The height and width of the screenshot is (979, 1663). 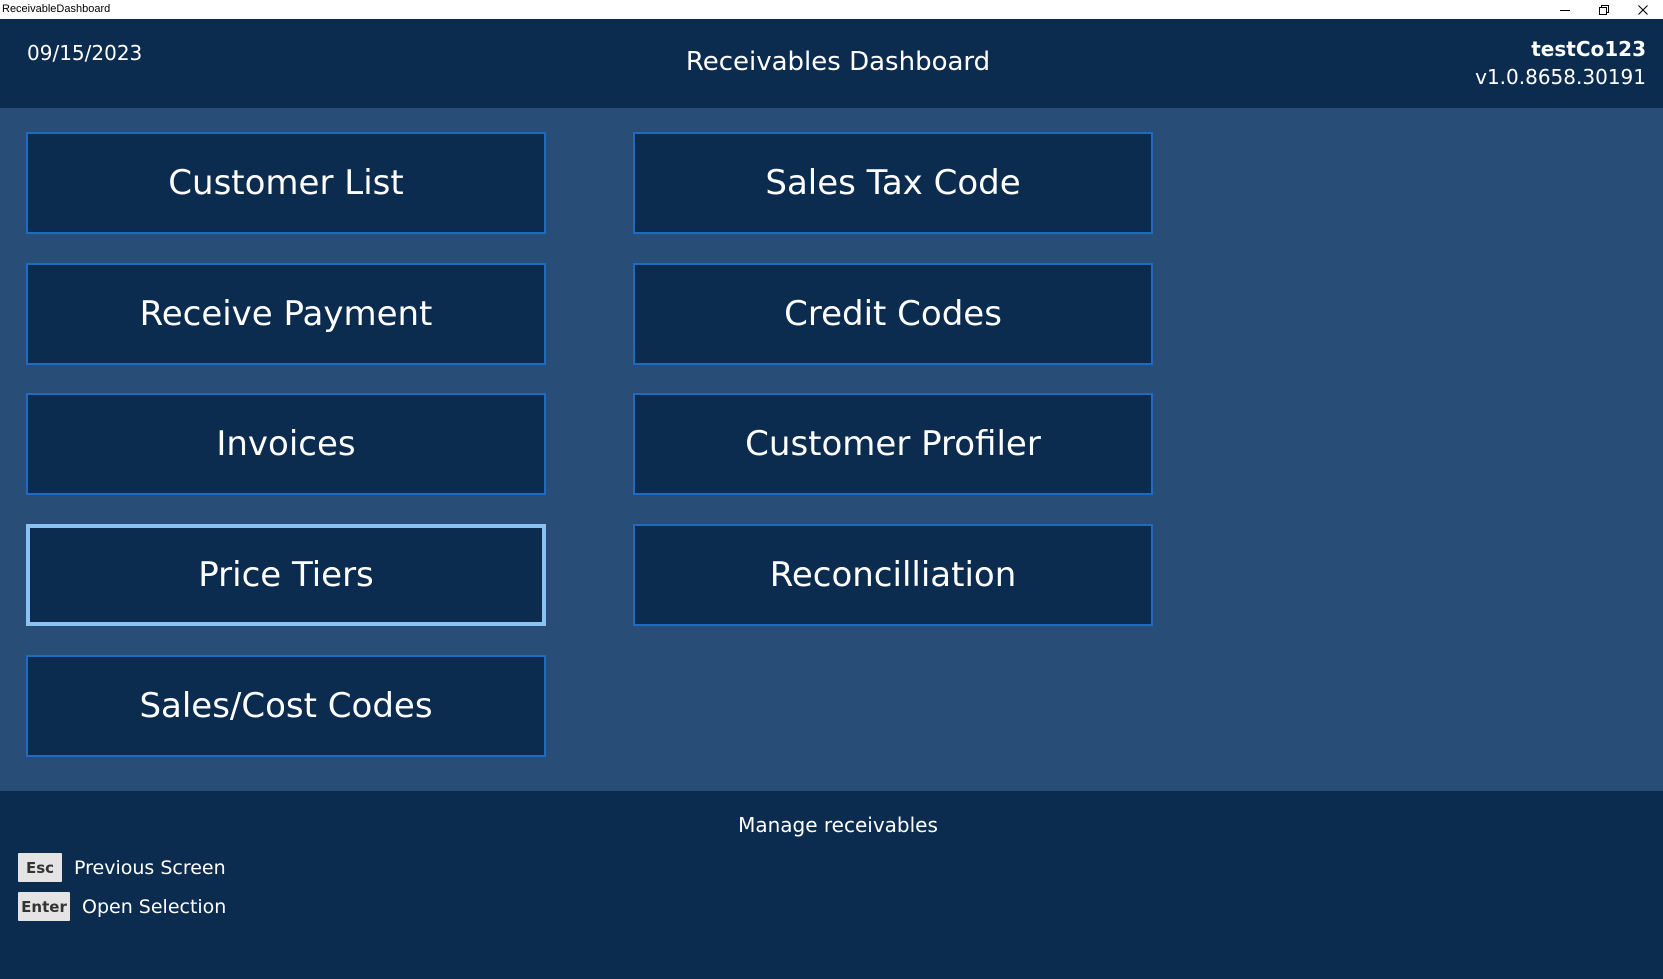 I want to click on minimize-button, so click(x=1565, y=9).